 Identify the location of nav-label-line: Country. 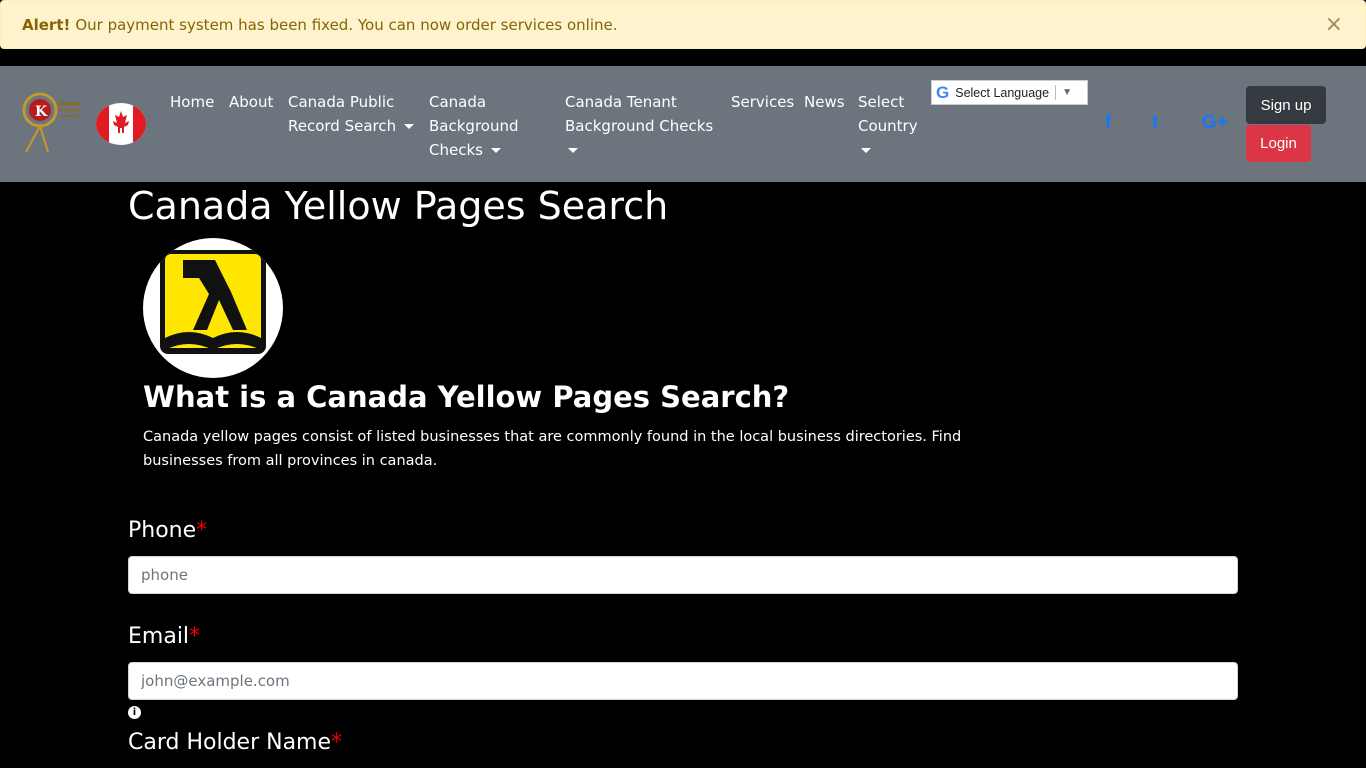
(888, 126).